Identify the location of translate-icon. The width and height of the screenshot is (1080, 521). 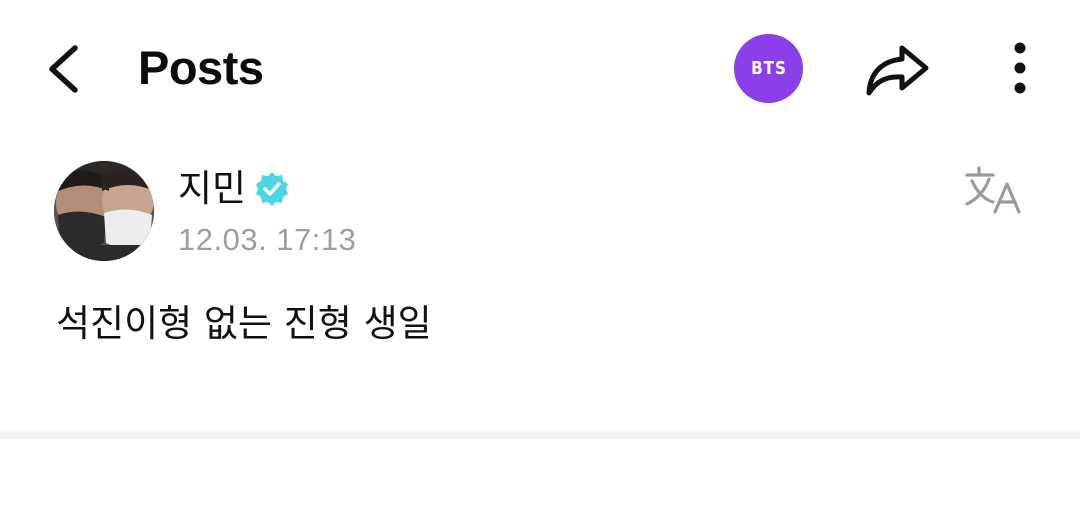
(993, 190).